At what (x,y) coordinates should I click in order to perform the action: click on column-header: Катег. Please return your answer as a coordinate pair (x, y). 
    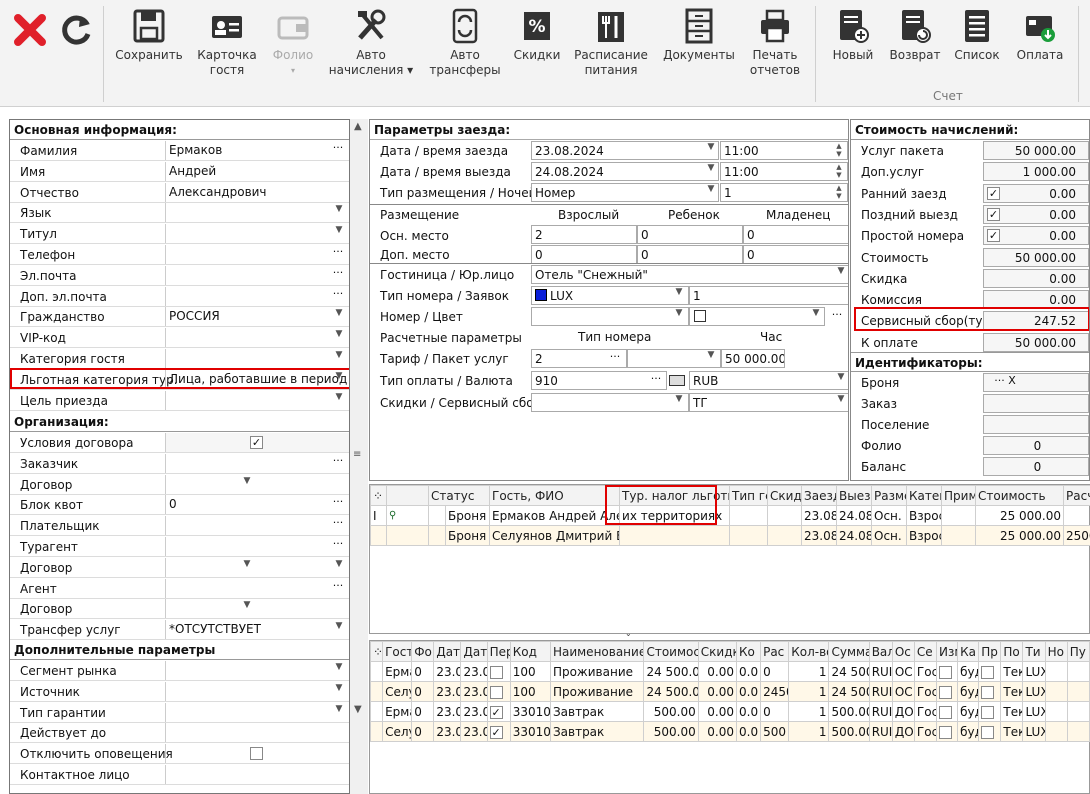
    Looking at the image, I should click on (924, 495).